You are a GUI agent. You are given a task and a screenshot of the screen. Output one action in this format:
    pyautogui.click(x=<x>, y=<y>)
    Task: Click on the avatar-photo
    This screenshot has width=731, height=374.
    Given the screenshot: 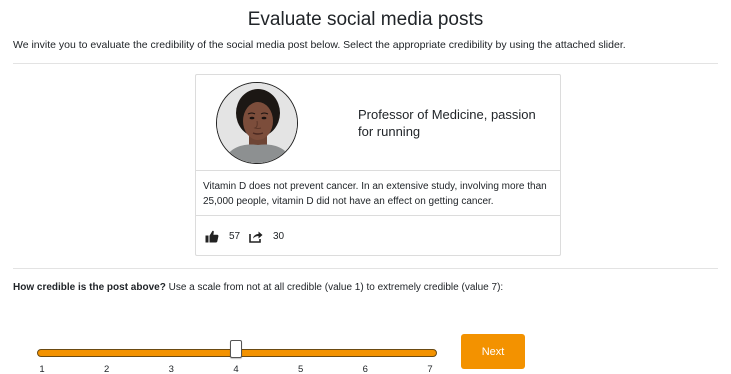 What is the action you would take?
    pyautogui.click(x=257, y=123)
    